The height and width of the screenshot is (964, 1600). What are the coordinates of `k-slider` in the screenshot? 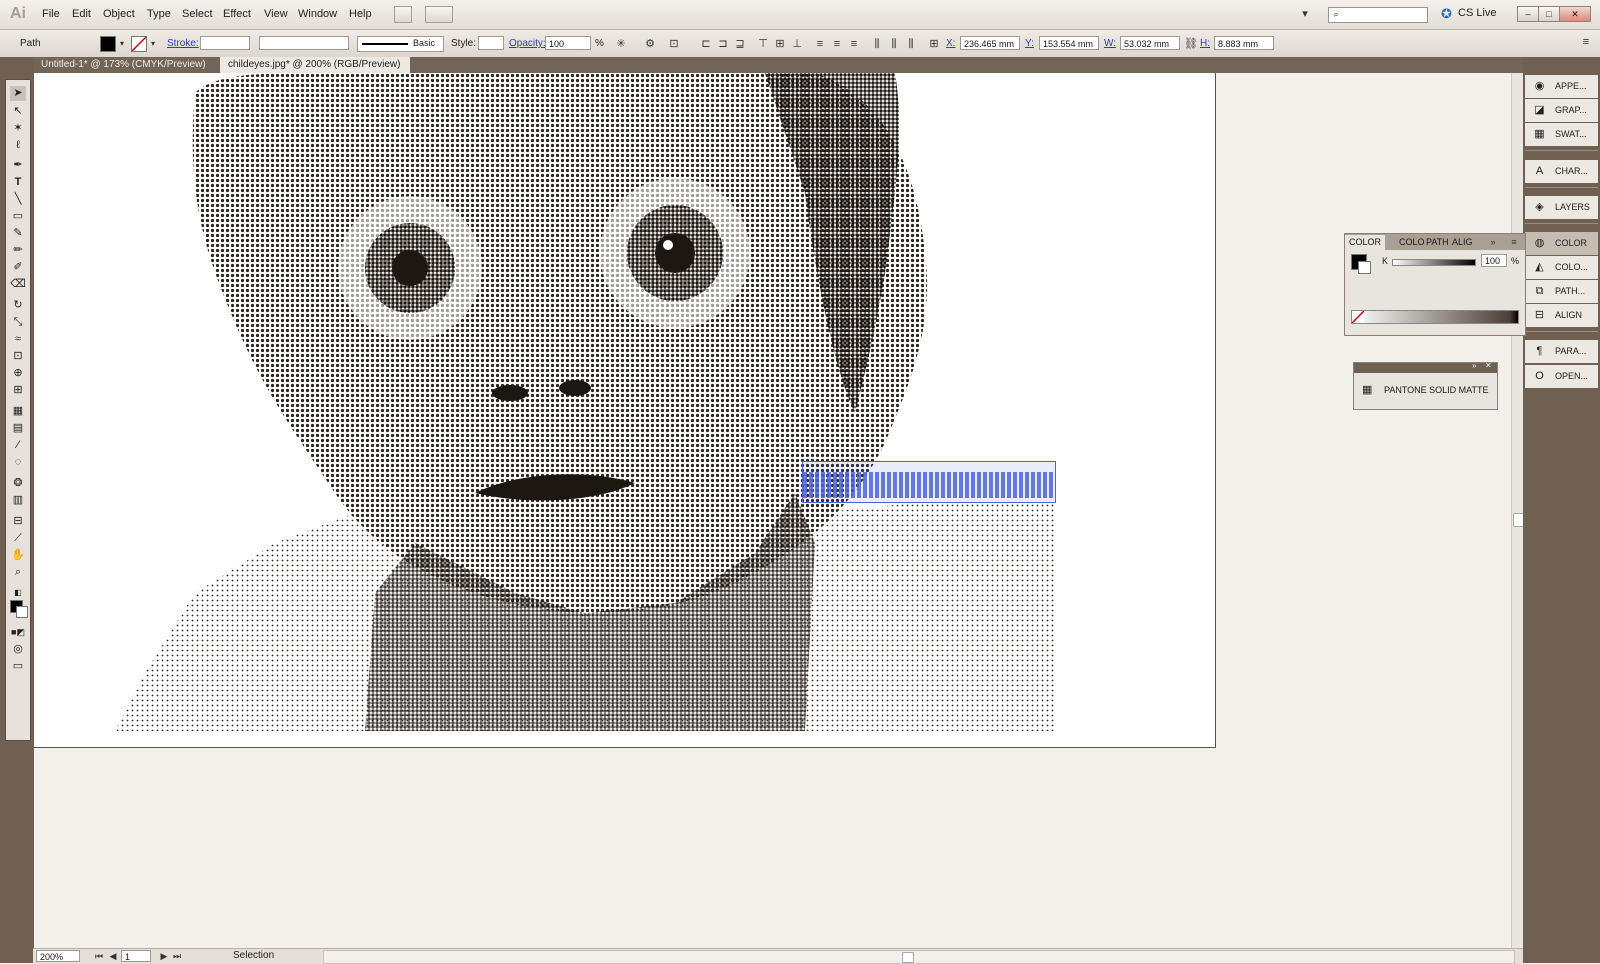 It's located at (1434, 262).